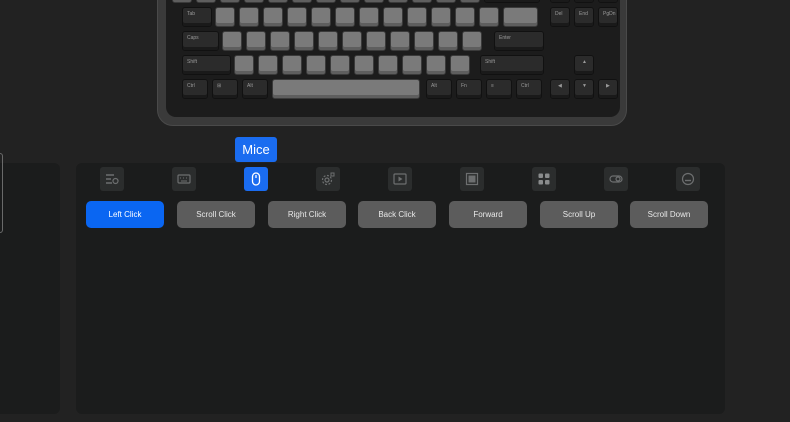 The height and width of the screenshot is (422, 790). I want to click on forward-button: Forward, so click(488, 214).